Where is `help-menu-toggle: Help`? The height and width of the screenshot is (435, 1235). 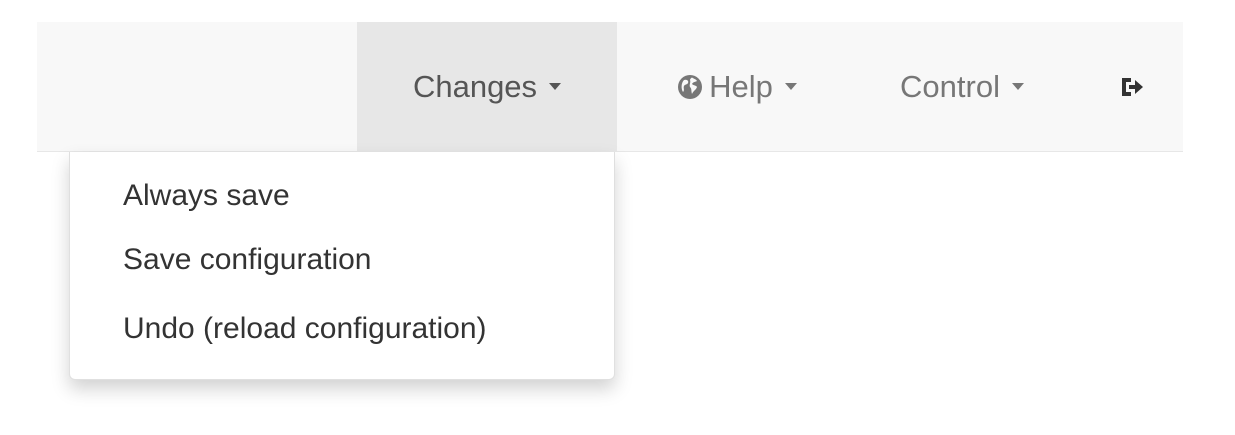 help-menu-toggle: Help is located at coordinates (737, 86).